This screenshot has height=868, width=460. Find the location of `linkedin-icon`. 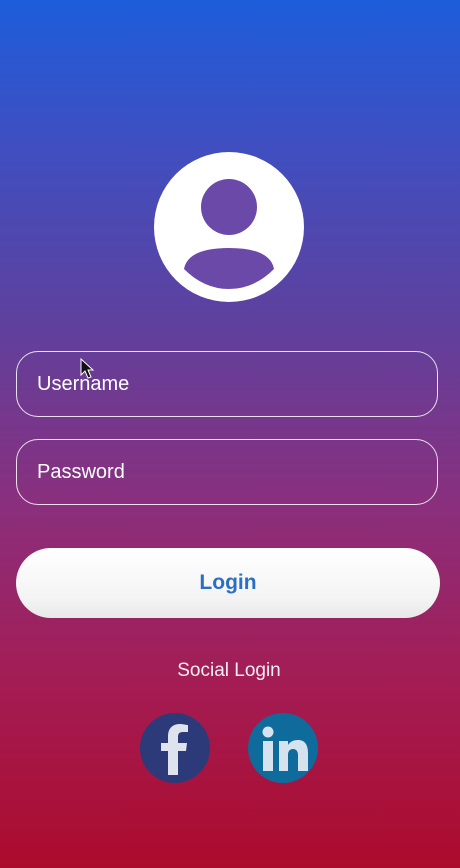

linkedin-icon is located at coordinates (285, 748).